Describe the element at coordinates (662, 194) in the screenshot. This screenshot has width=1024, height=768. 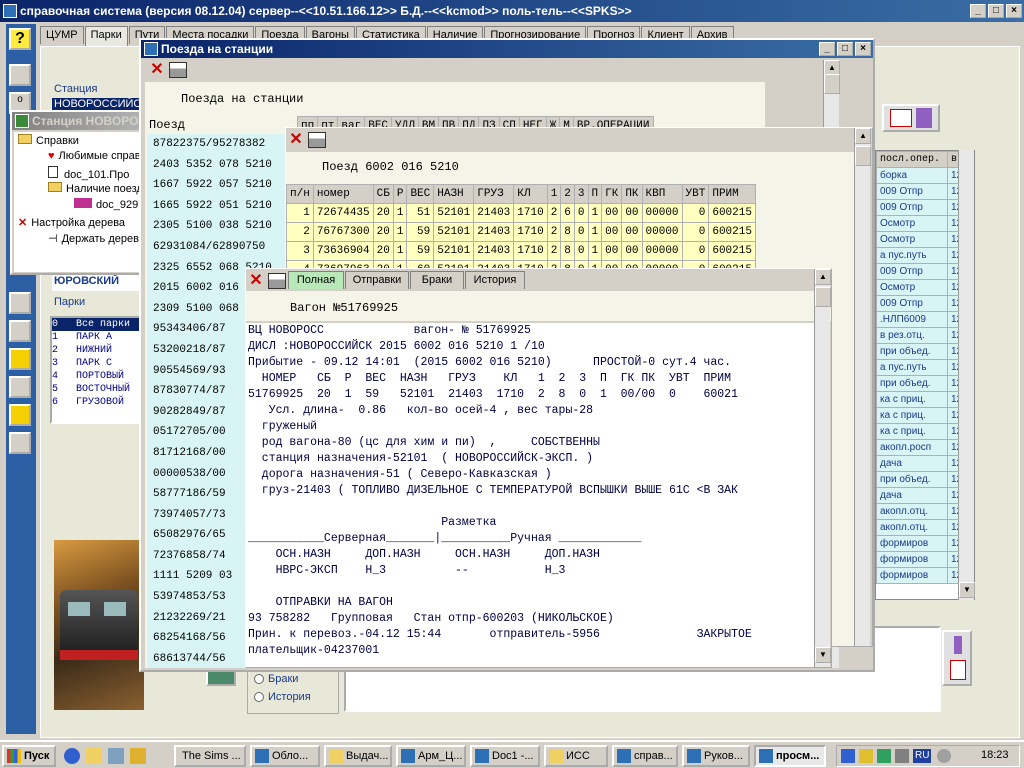
I see `column-header: КВП` at that location.